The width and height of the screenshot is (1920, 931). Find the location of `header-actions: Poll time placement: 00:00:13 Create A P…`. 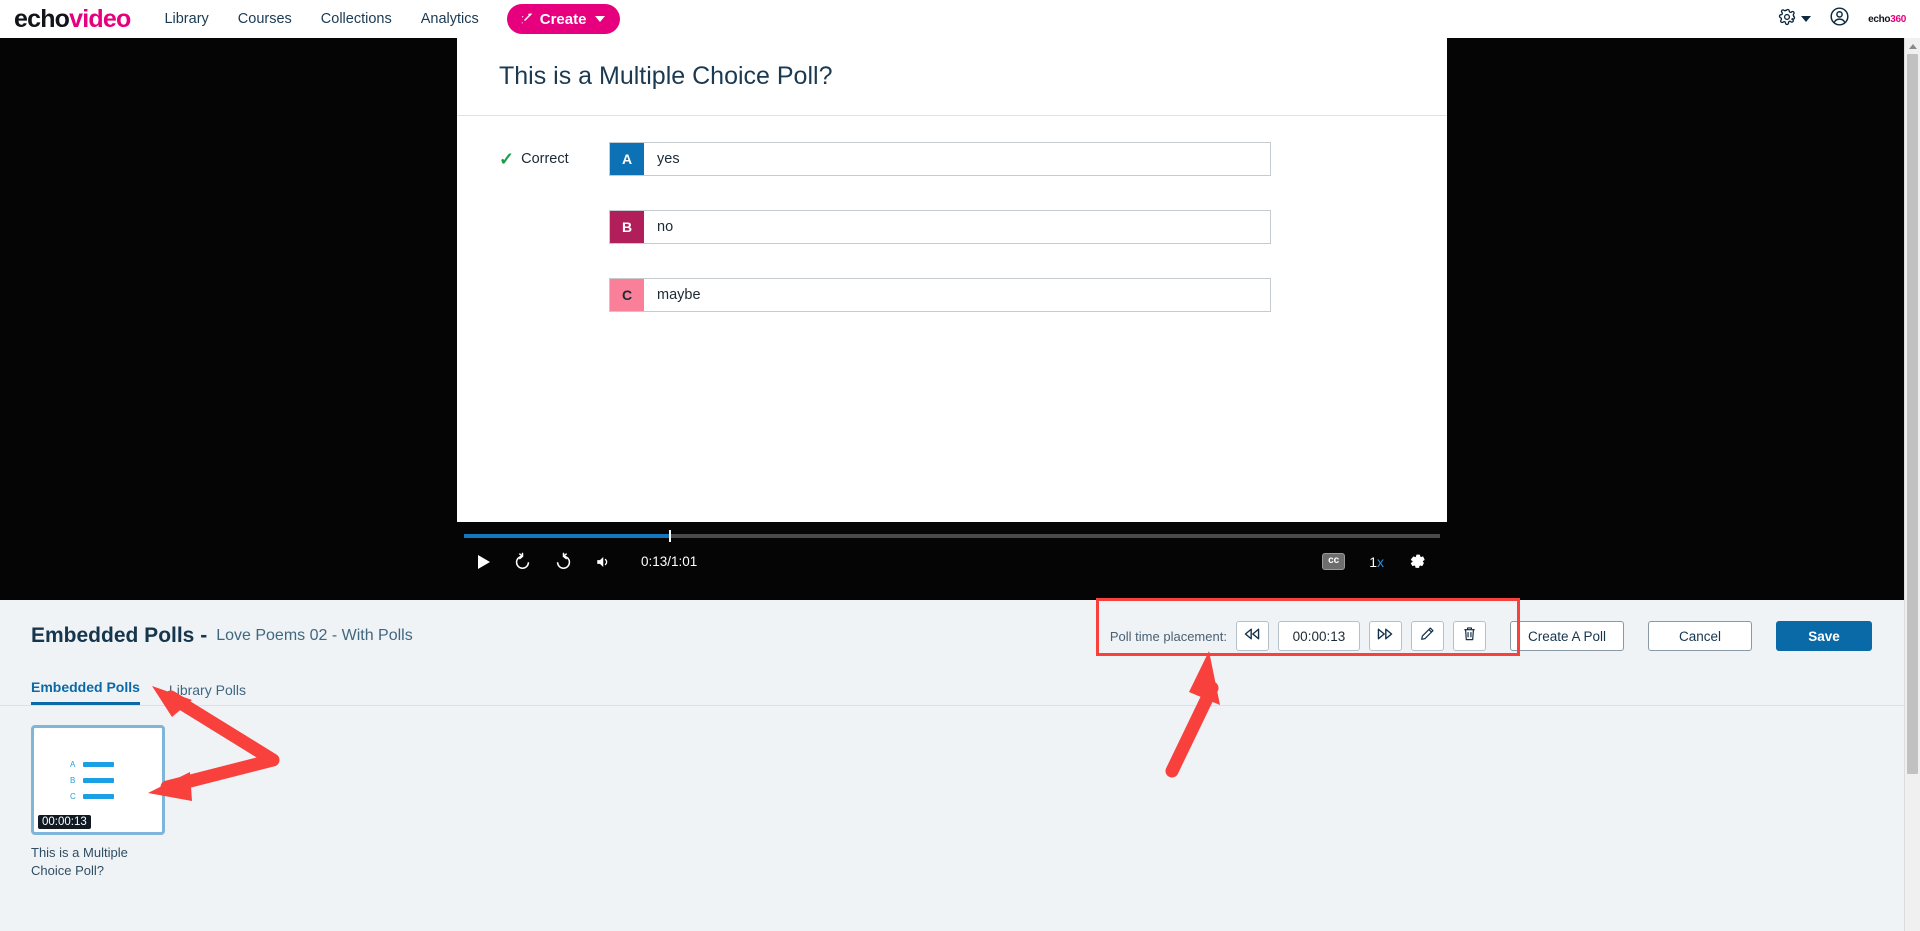

header-actions: Poll time placement: 00:00:13 Create A P… is located at coordinates (1507, 636).